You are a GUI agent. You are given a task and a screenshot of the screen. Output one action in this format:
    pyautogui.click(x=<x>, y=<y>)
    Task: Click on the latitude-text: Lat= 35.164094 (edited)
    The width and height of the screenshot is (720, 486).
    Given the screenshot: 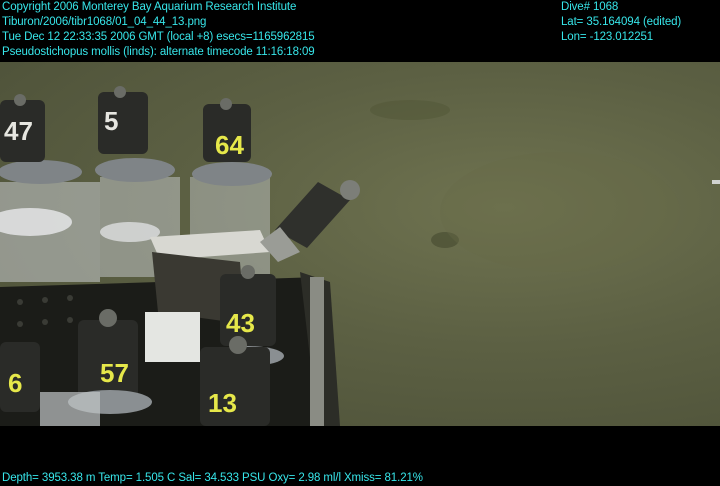 What is the action you would take?
    pyautogui.click(x=621, y=22)
    